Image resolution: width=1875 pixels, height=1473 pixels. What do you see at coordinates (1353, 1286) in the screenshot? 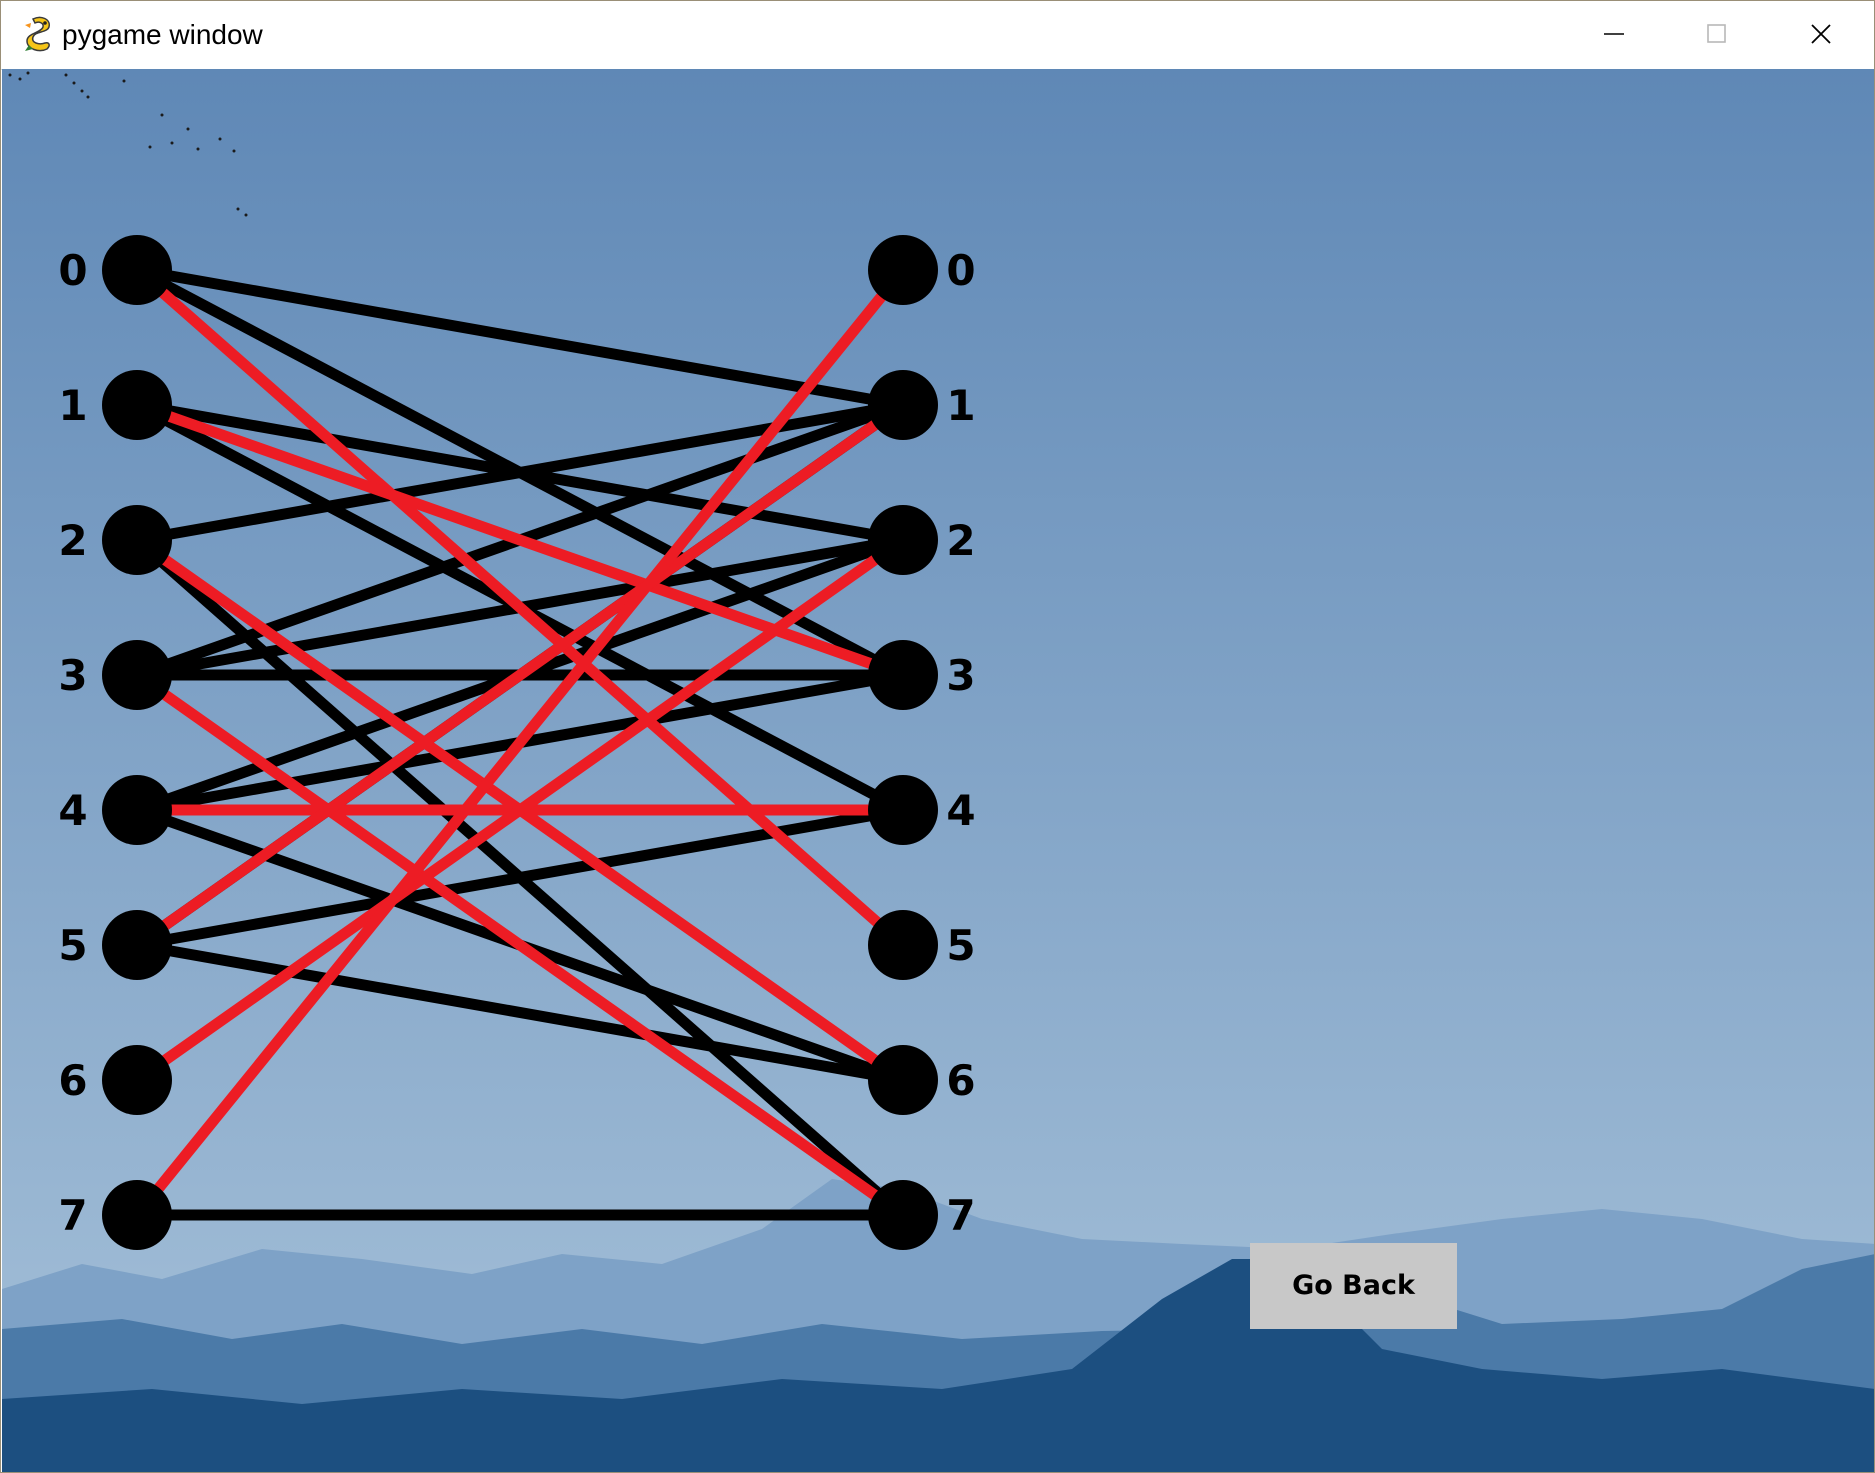
I see `go-back-button: Go Back` at bounding box center [1353, 1286].